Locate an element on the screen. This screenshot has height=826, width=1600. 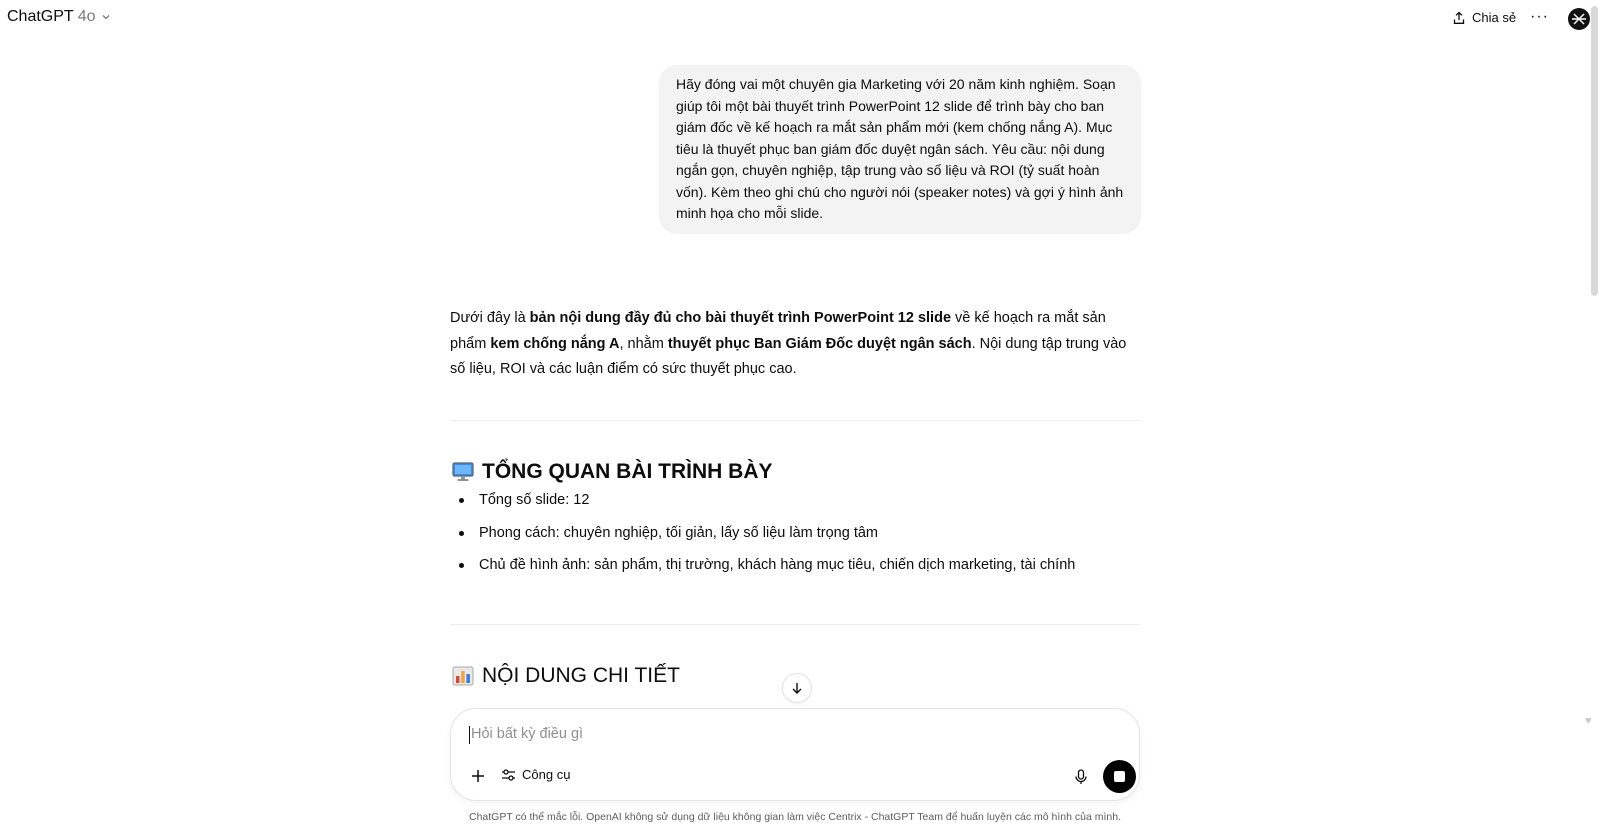
model-version: 4o is located at coordinates (86, 16).